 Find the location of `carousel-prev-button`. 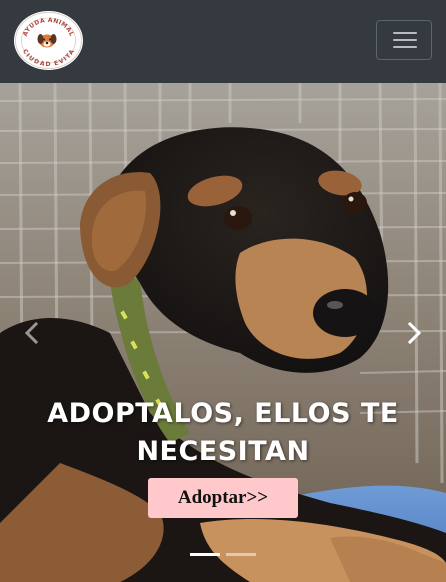

carousel-prev-button is located at coordinates (32, 333).